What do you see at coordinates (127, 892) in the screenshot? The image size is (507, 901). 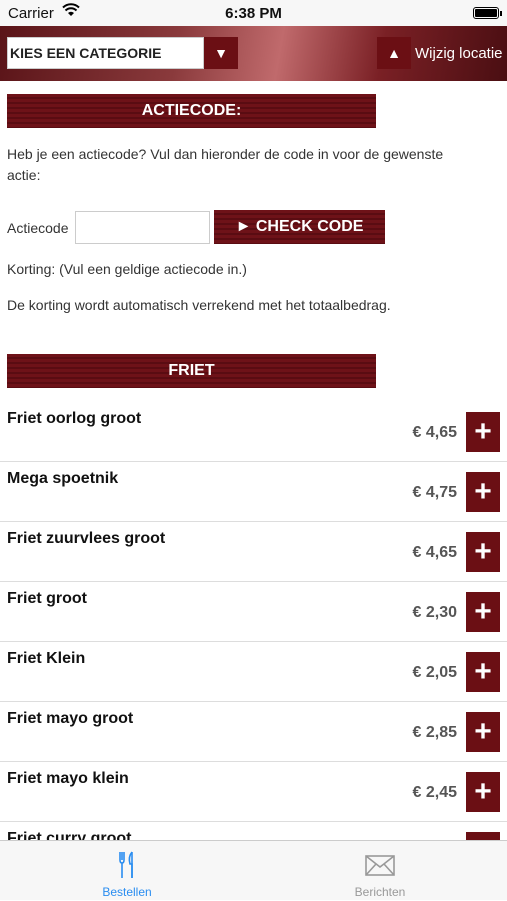 I see `tab-label: Bestellen` at bounding box center [127, 892].